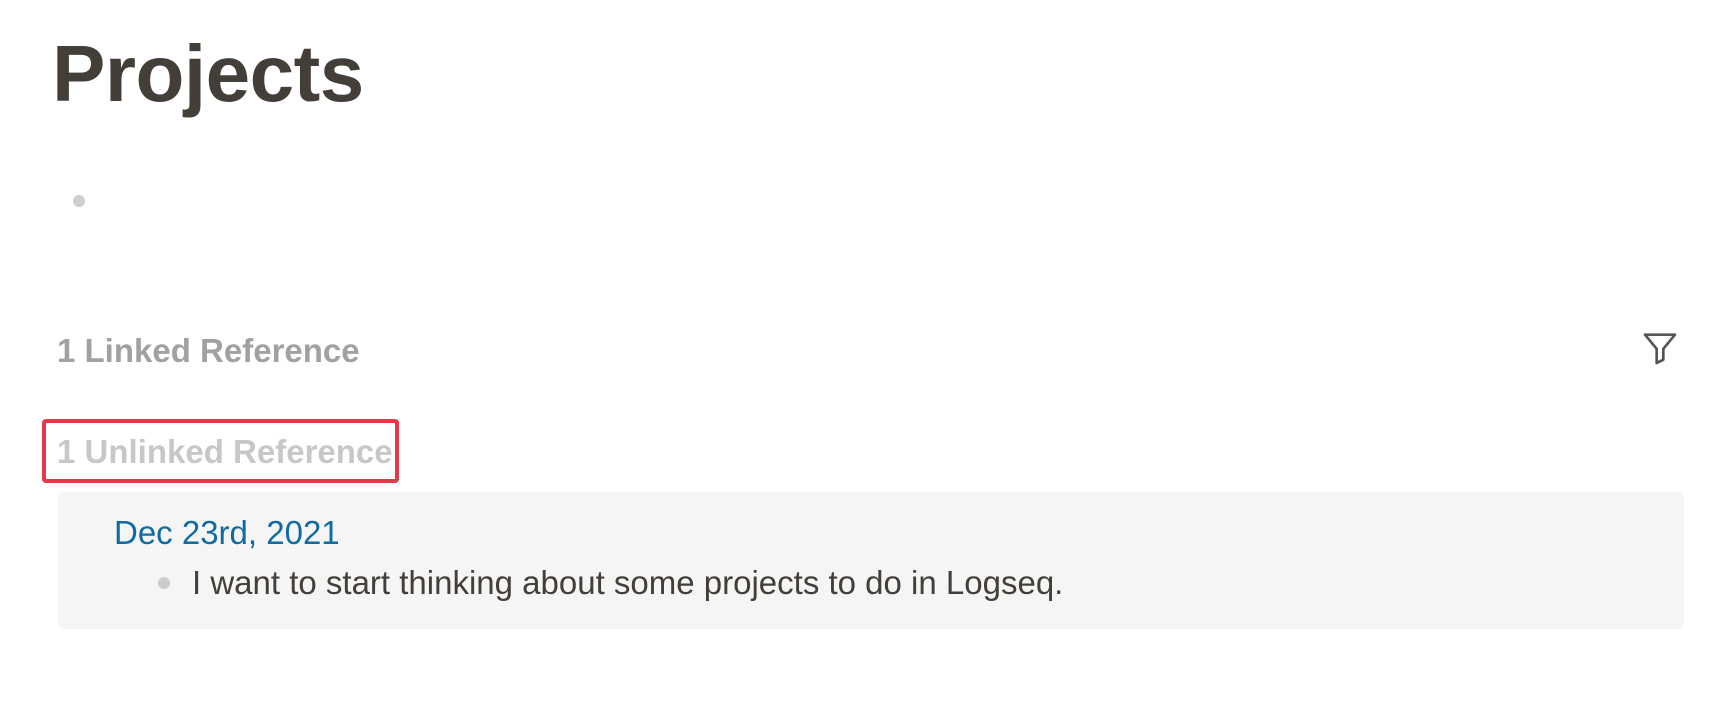 Image resolution: width=1736 pixels, height=712 pixels. What do you see at coordinates (220, 451) in the screenshot?
I see `highlight-annotation` at bounding box center [220, 451].